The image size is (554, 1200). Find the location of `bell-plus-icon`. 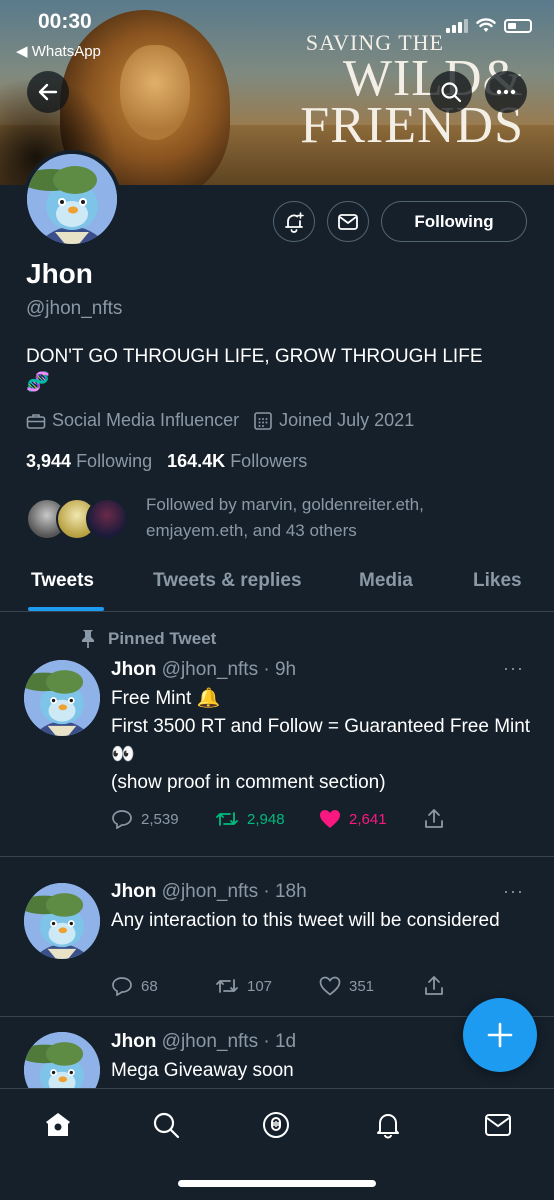

bell-plus-icon is located at coordinates (294, 222).